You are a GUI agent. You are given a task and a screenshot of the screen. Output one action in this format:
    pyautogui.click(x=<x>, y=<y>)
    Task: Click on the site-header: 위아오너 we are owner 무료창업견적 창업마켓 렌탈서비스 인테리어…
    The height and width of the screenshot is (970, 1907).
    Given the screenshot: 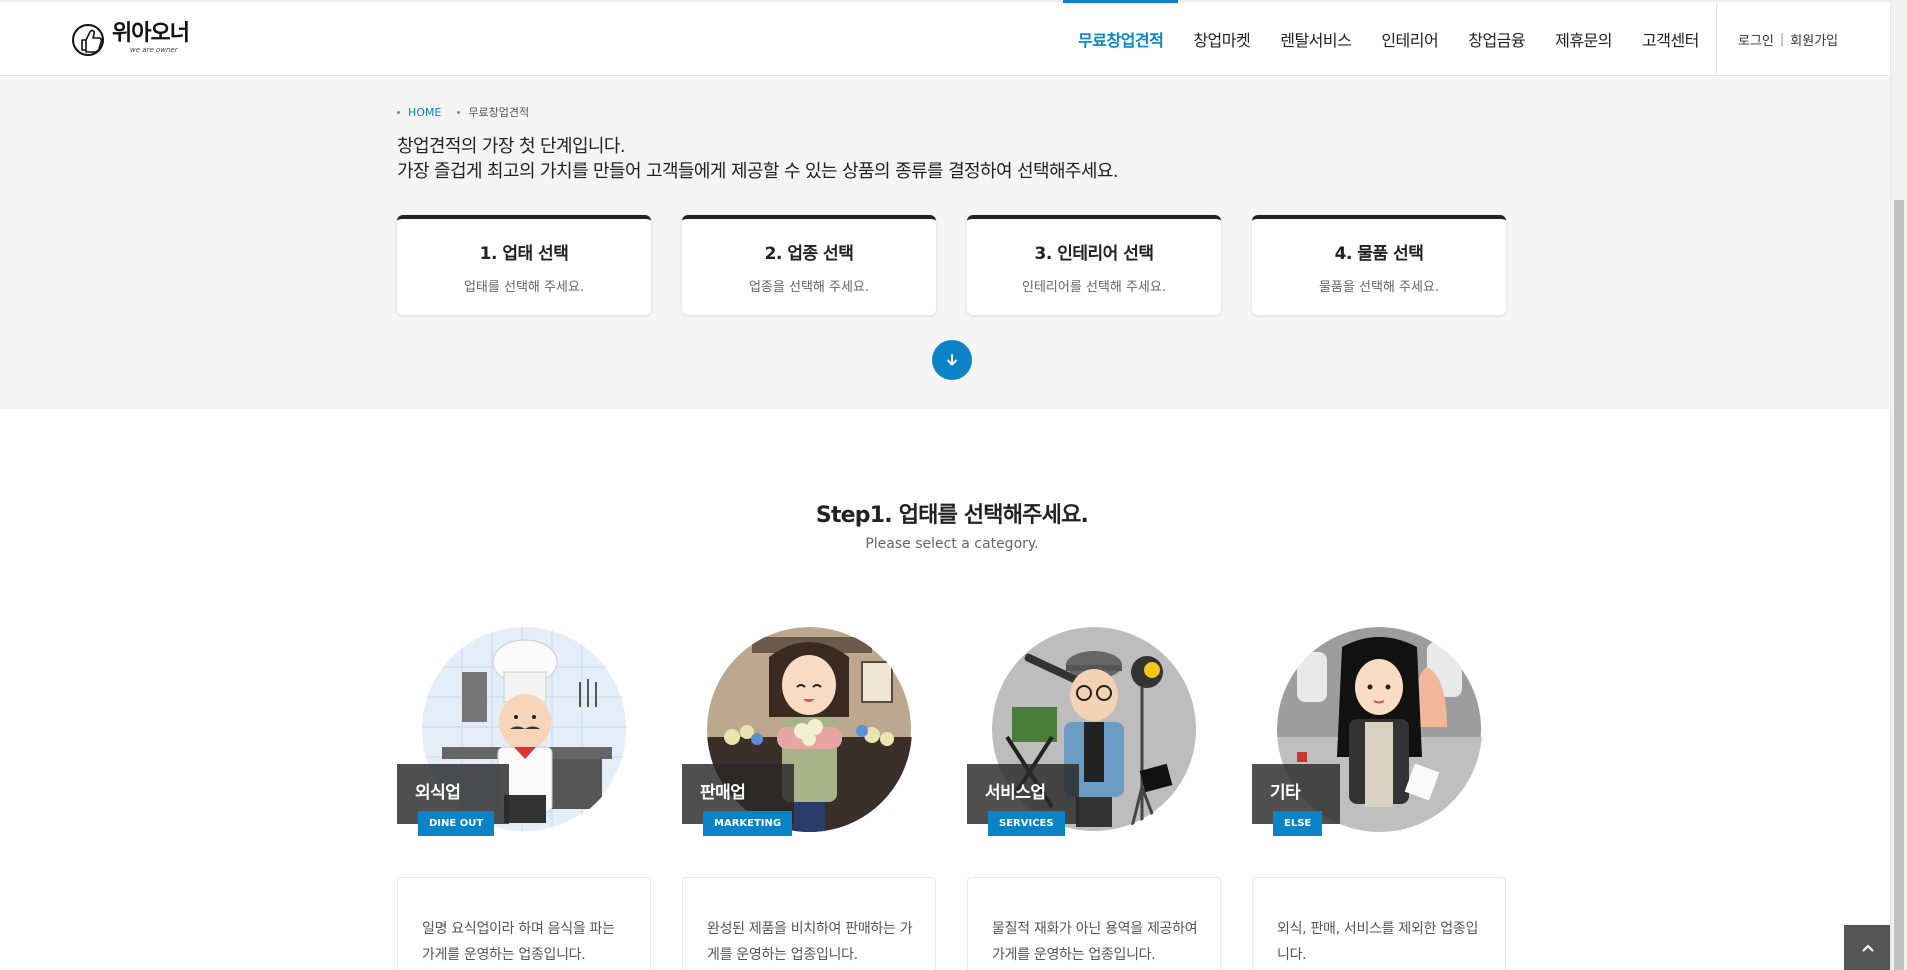 What is the action you would take?
    pyautogui.click(x=945, y=38)
    